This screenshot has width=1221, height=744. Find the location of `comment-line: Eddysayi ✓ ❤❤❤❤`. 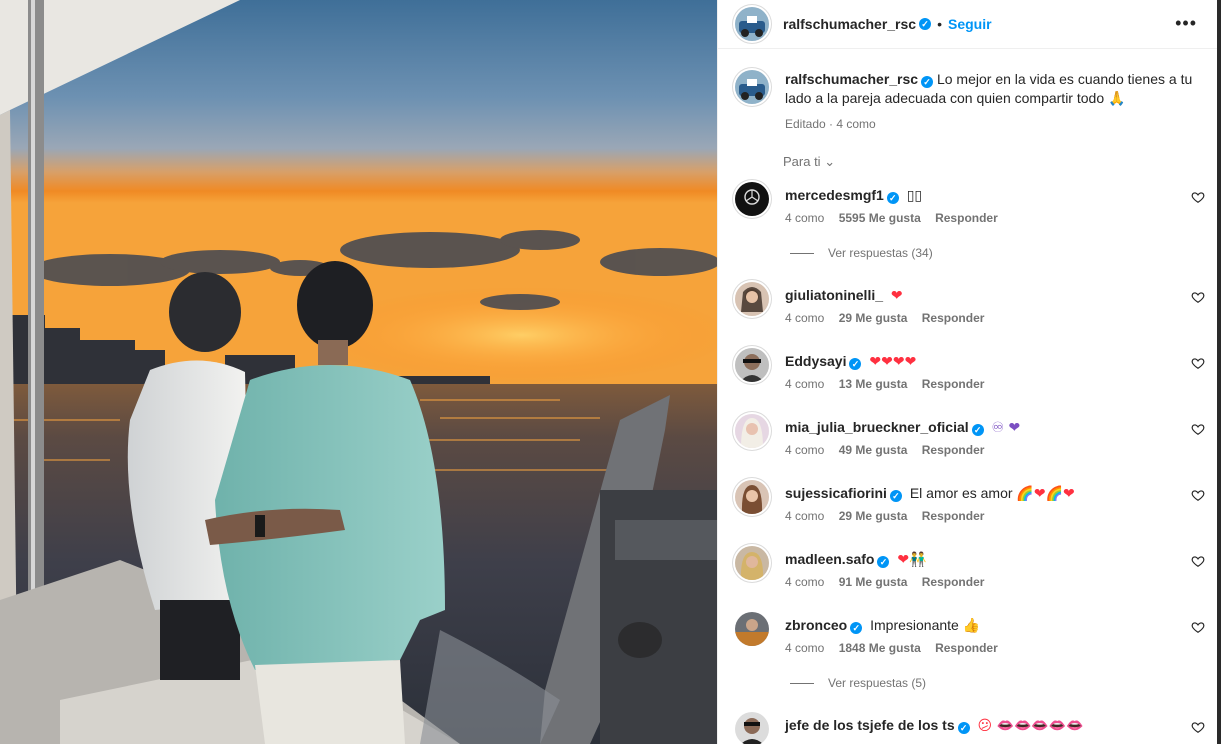

comment-line: Eddysayi ✓ ❤❤❤❤ is located at coordinates (850, 361).